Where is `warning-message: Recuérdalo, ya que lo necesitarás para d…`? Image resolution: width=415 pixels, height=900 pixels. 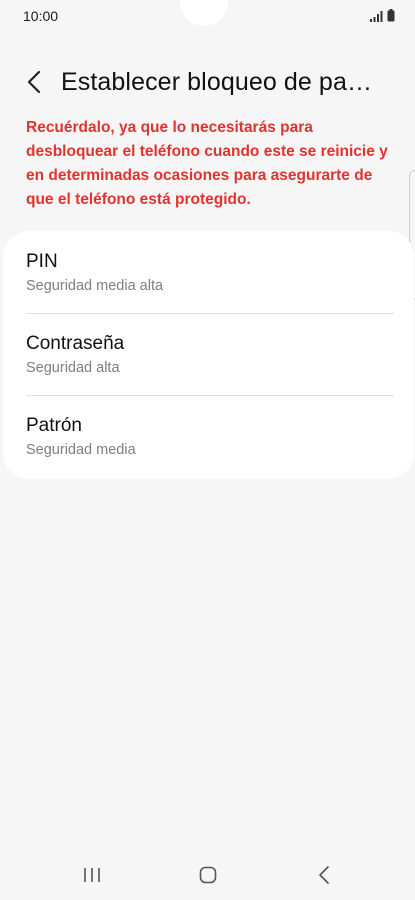 warning-message: Recuérdalo, ya que lo necesitarás para d… is located at coordinates (207, 163).